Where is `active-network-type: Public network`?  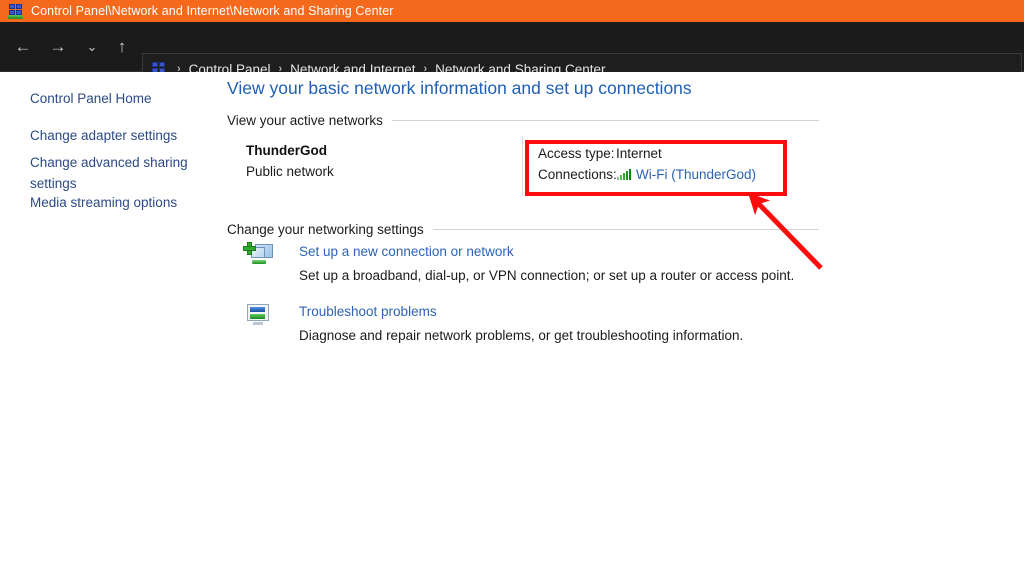 active-network-type: Public network is located at coordinates (290, 171).